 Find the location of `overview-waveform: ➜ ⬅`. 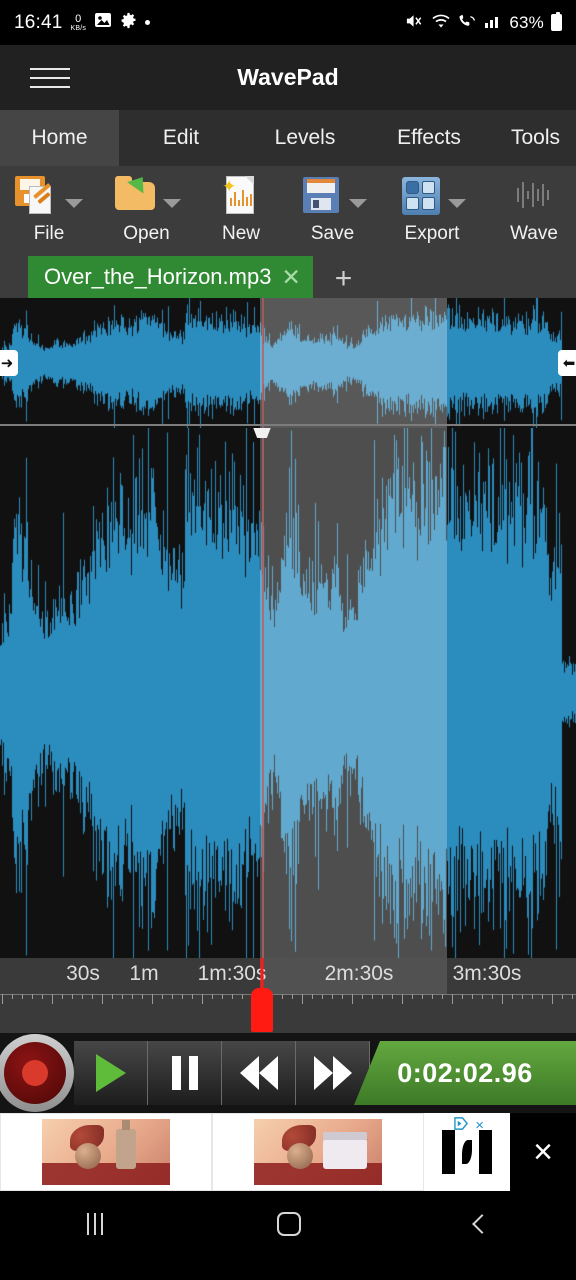

overview-waveform: ➜ ⬅ is located at coordinates (288, 363).